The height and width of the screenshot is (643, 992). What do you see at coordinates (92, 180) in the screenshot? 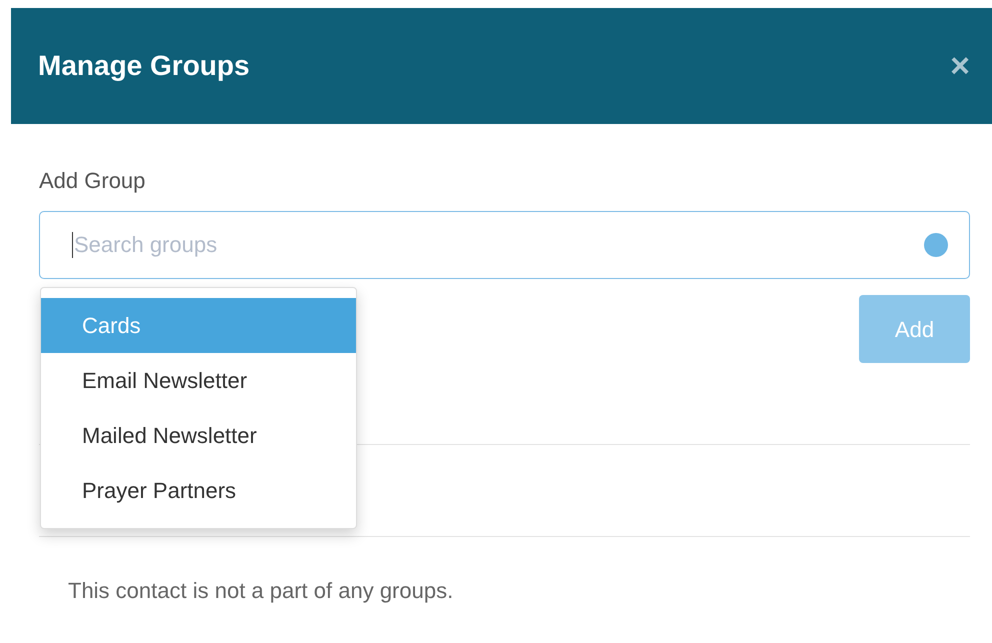
I see `field-label: Add Group` at bounding box center [92, 180].